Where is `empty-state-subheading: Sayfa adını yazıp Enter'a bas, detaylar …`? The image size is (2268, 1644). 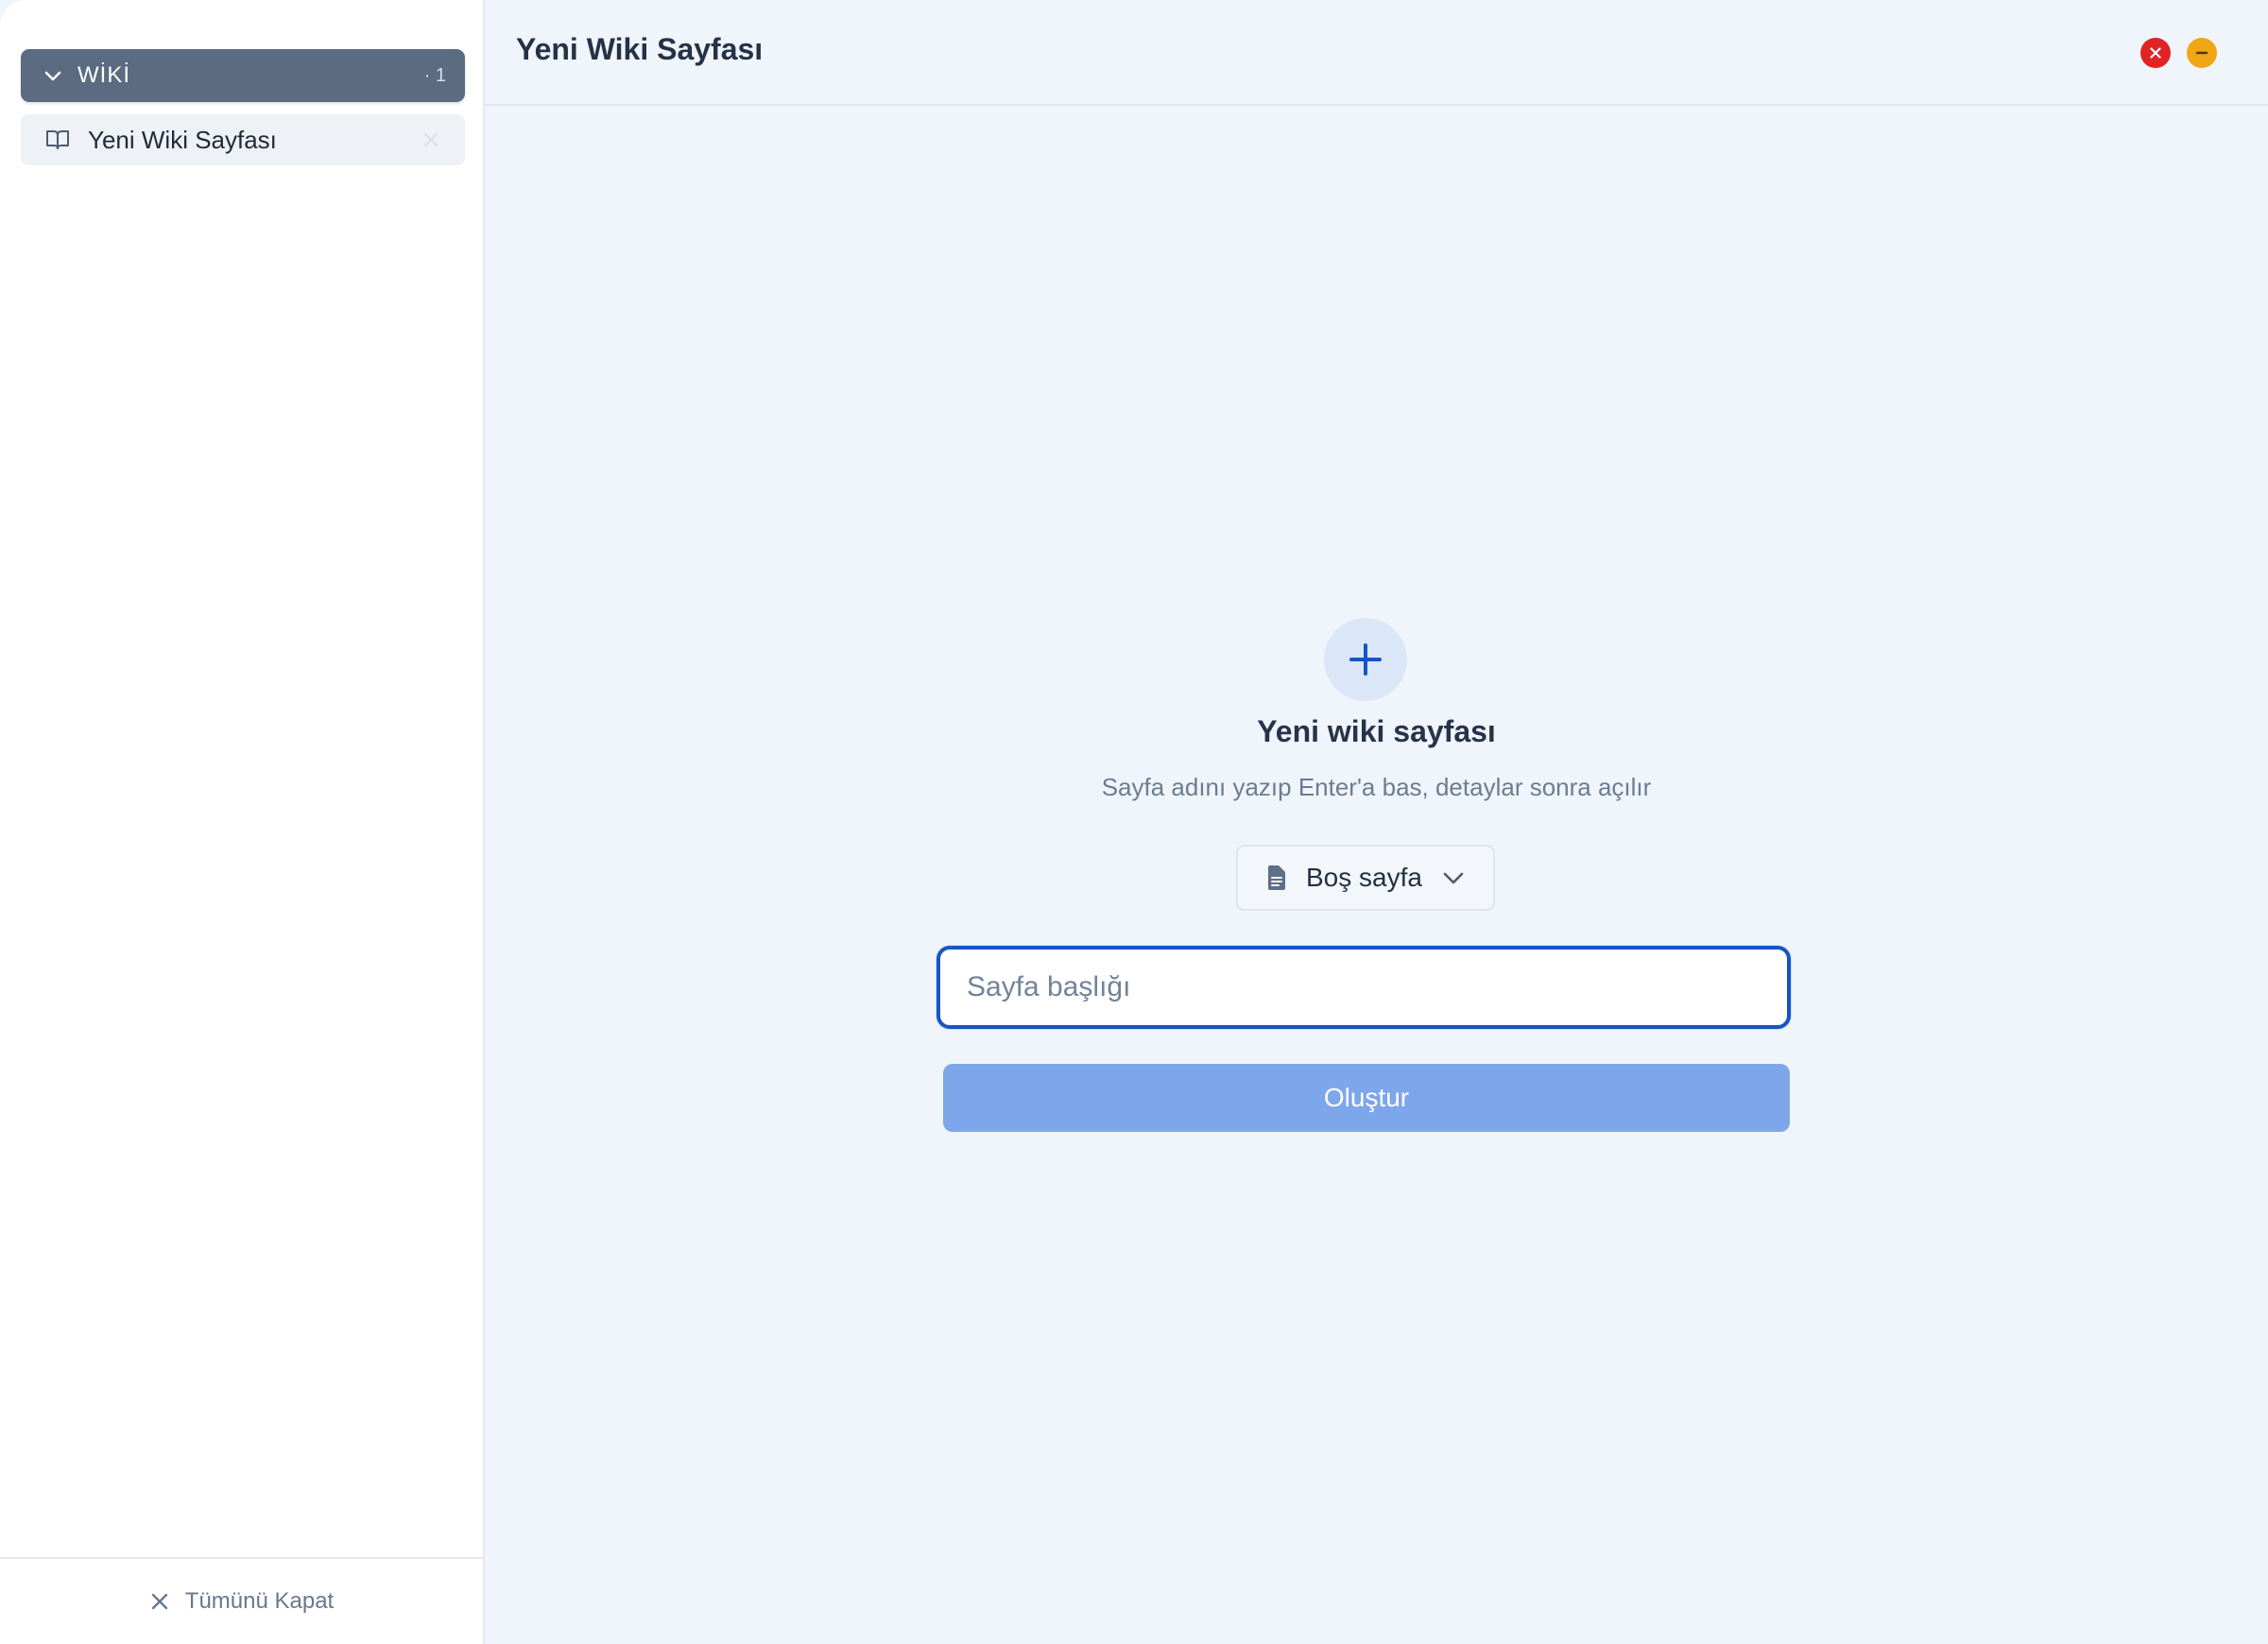 empty-state-subheading: Sayfa adını yazıp Enter'a bas, detaylar … is located at coordinates (1376, 787).